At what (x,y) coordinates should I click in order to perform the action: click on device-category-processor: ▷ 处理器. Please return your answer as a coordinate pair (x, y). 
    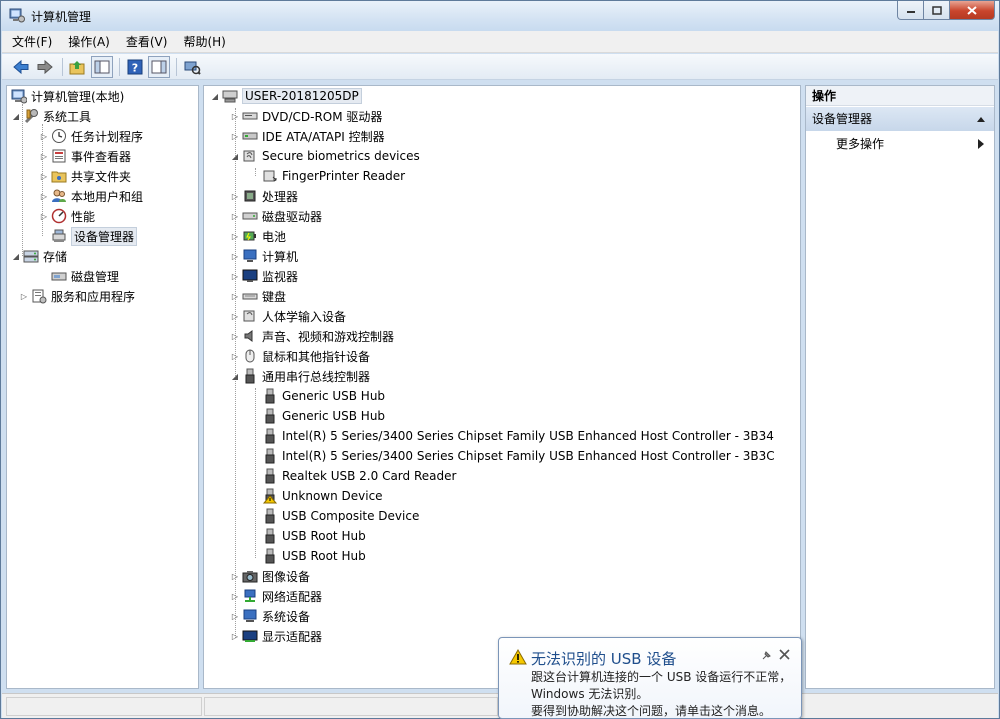
    Looking at the image, I should click on (264, 196).